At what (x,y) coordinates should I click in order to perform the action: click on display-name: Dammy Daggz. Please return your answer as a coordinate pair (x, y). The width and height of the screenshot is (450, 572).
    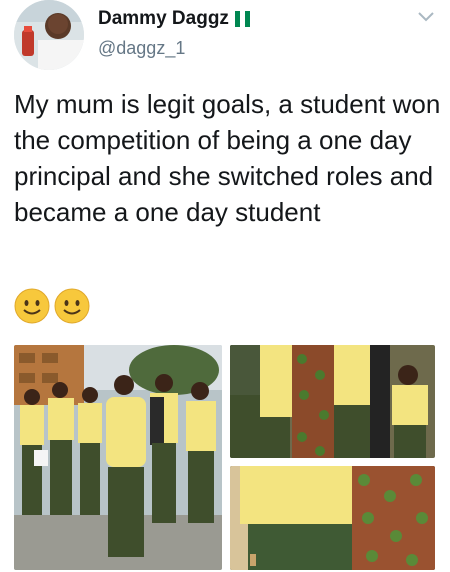
    Looking at the image, I should click on (163, 19).